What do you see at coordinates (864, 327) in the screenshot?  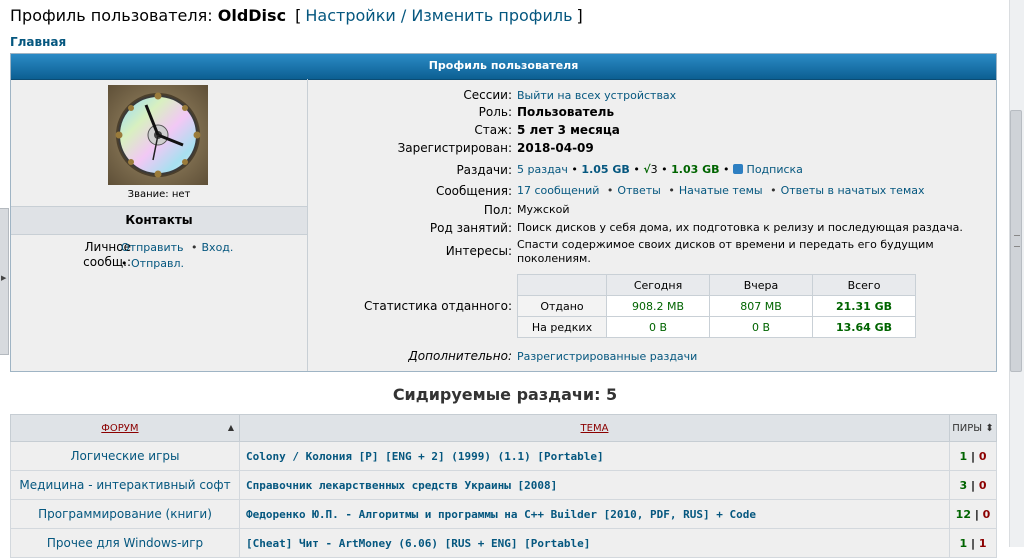 I see `stats-cell: 13.64 GB` at bounding box center [864, 327].